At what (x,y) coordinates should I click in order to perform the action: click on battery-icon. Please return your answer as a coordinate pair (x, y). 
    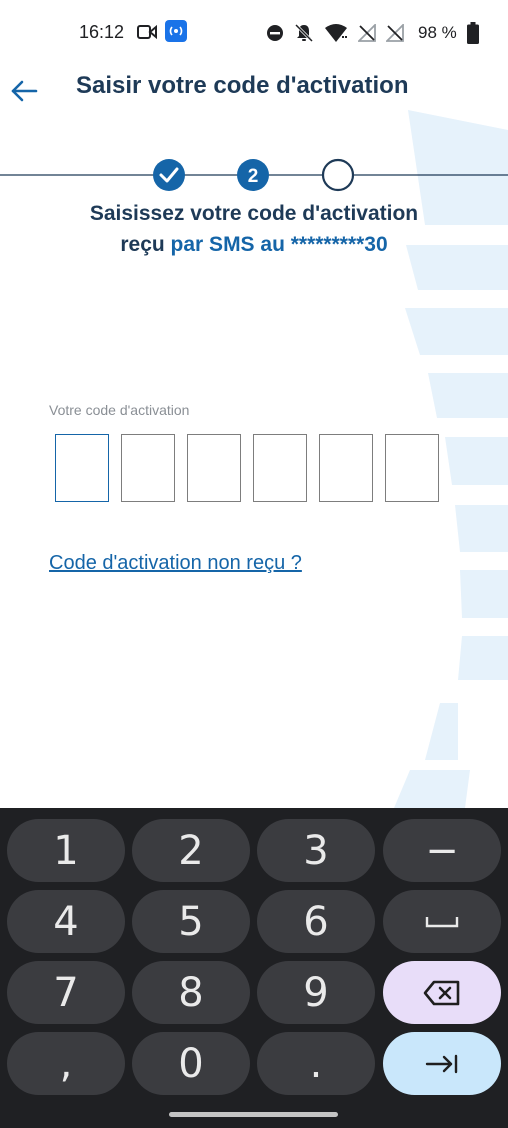
    Looking at the image, I should click on (472, 33).